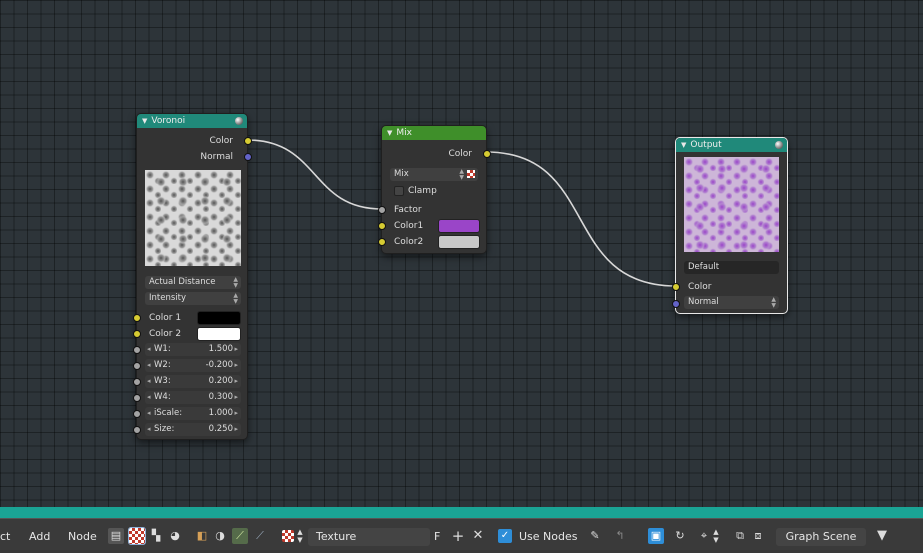  Describe the element at coordinates (193, 397) in the screenshot. I see `param-slider: ◂ W4: 0.300 ▸` at that location.